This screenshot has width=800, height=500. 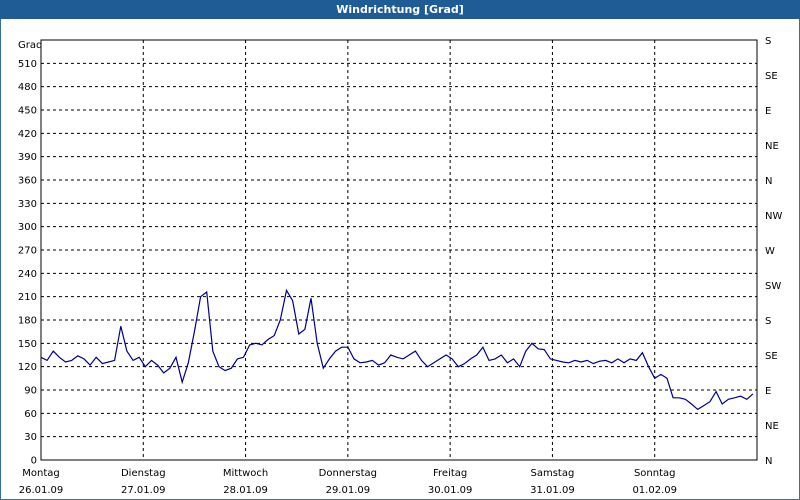 I want to click on y-tick-label: 300, so click(x=27, y=227).